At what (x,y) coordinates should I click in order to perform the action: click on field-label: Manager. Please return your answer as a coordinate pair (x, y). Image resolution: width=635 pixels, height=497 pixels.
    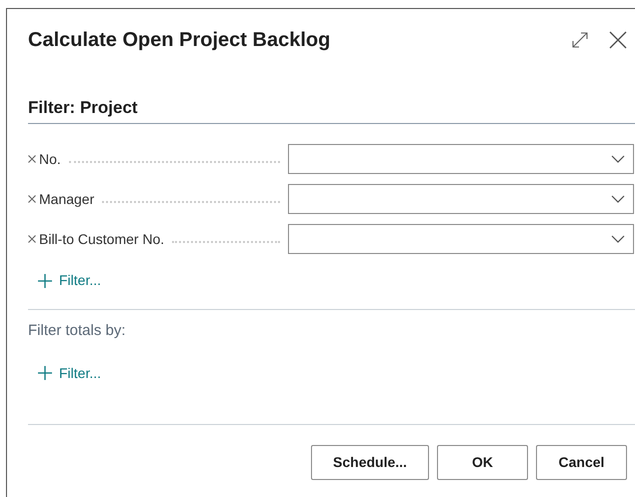
    Looking at the image, I should click on (66, 199).